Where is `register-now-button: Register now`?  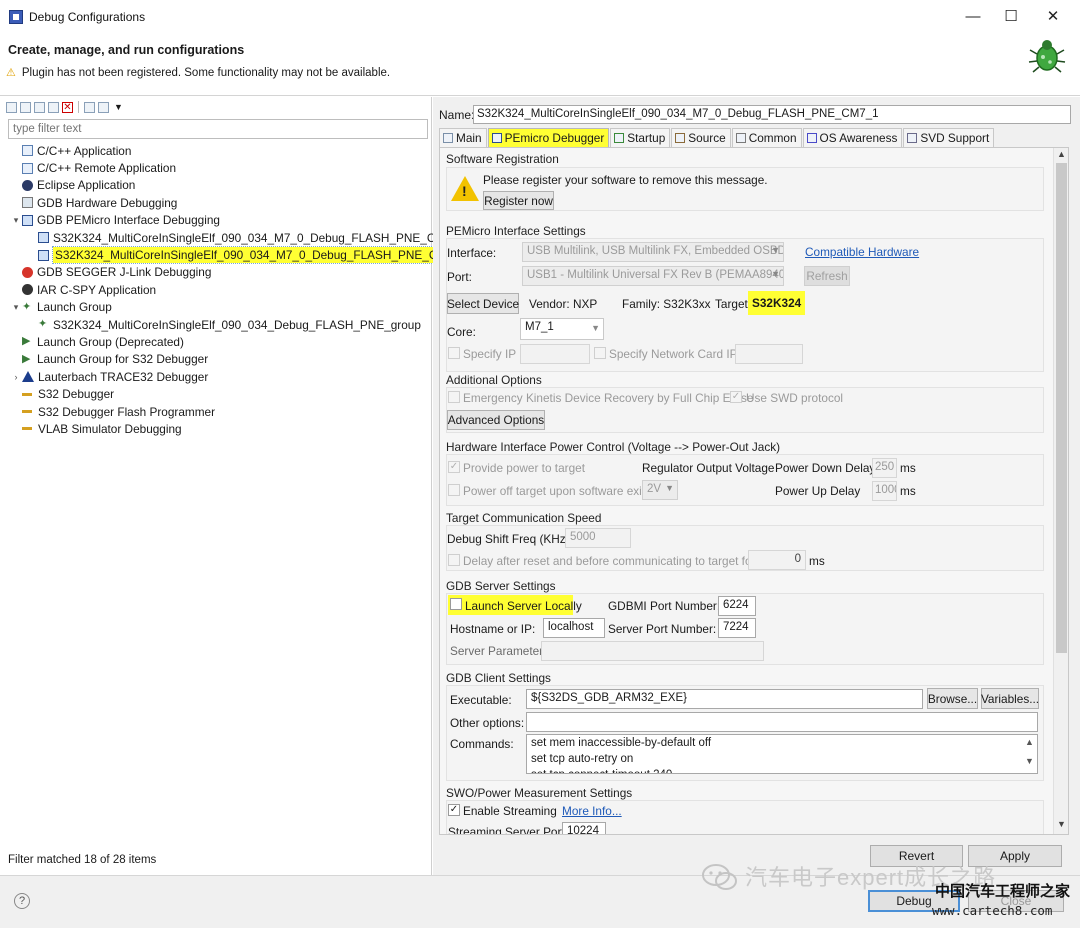
register-now-button: Register now is located at coordinates (518, 200).